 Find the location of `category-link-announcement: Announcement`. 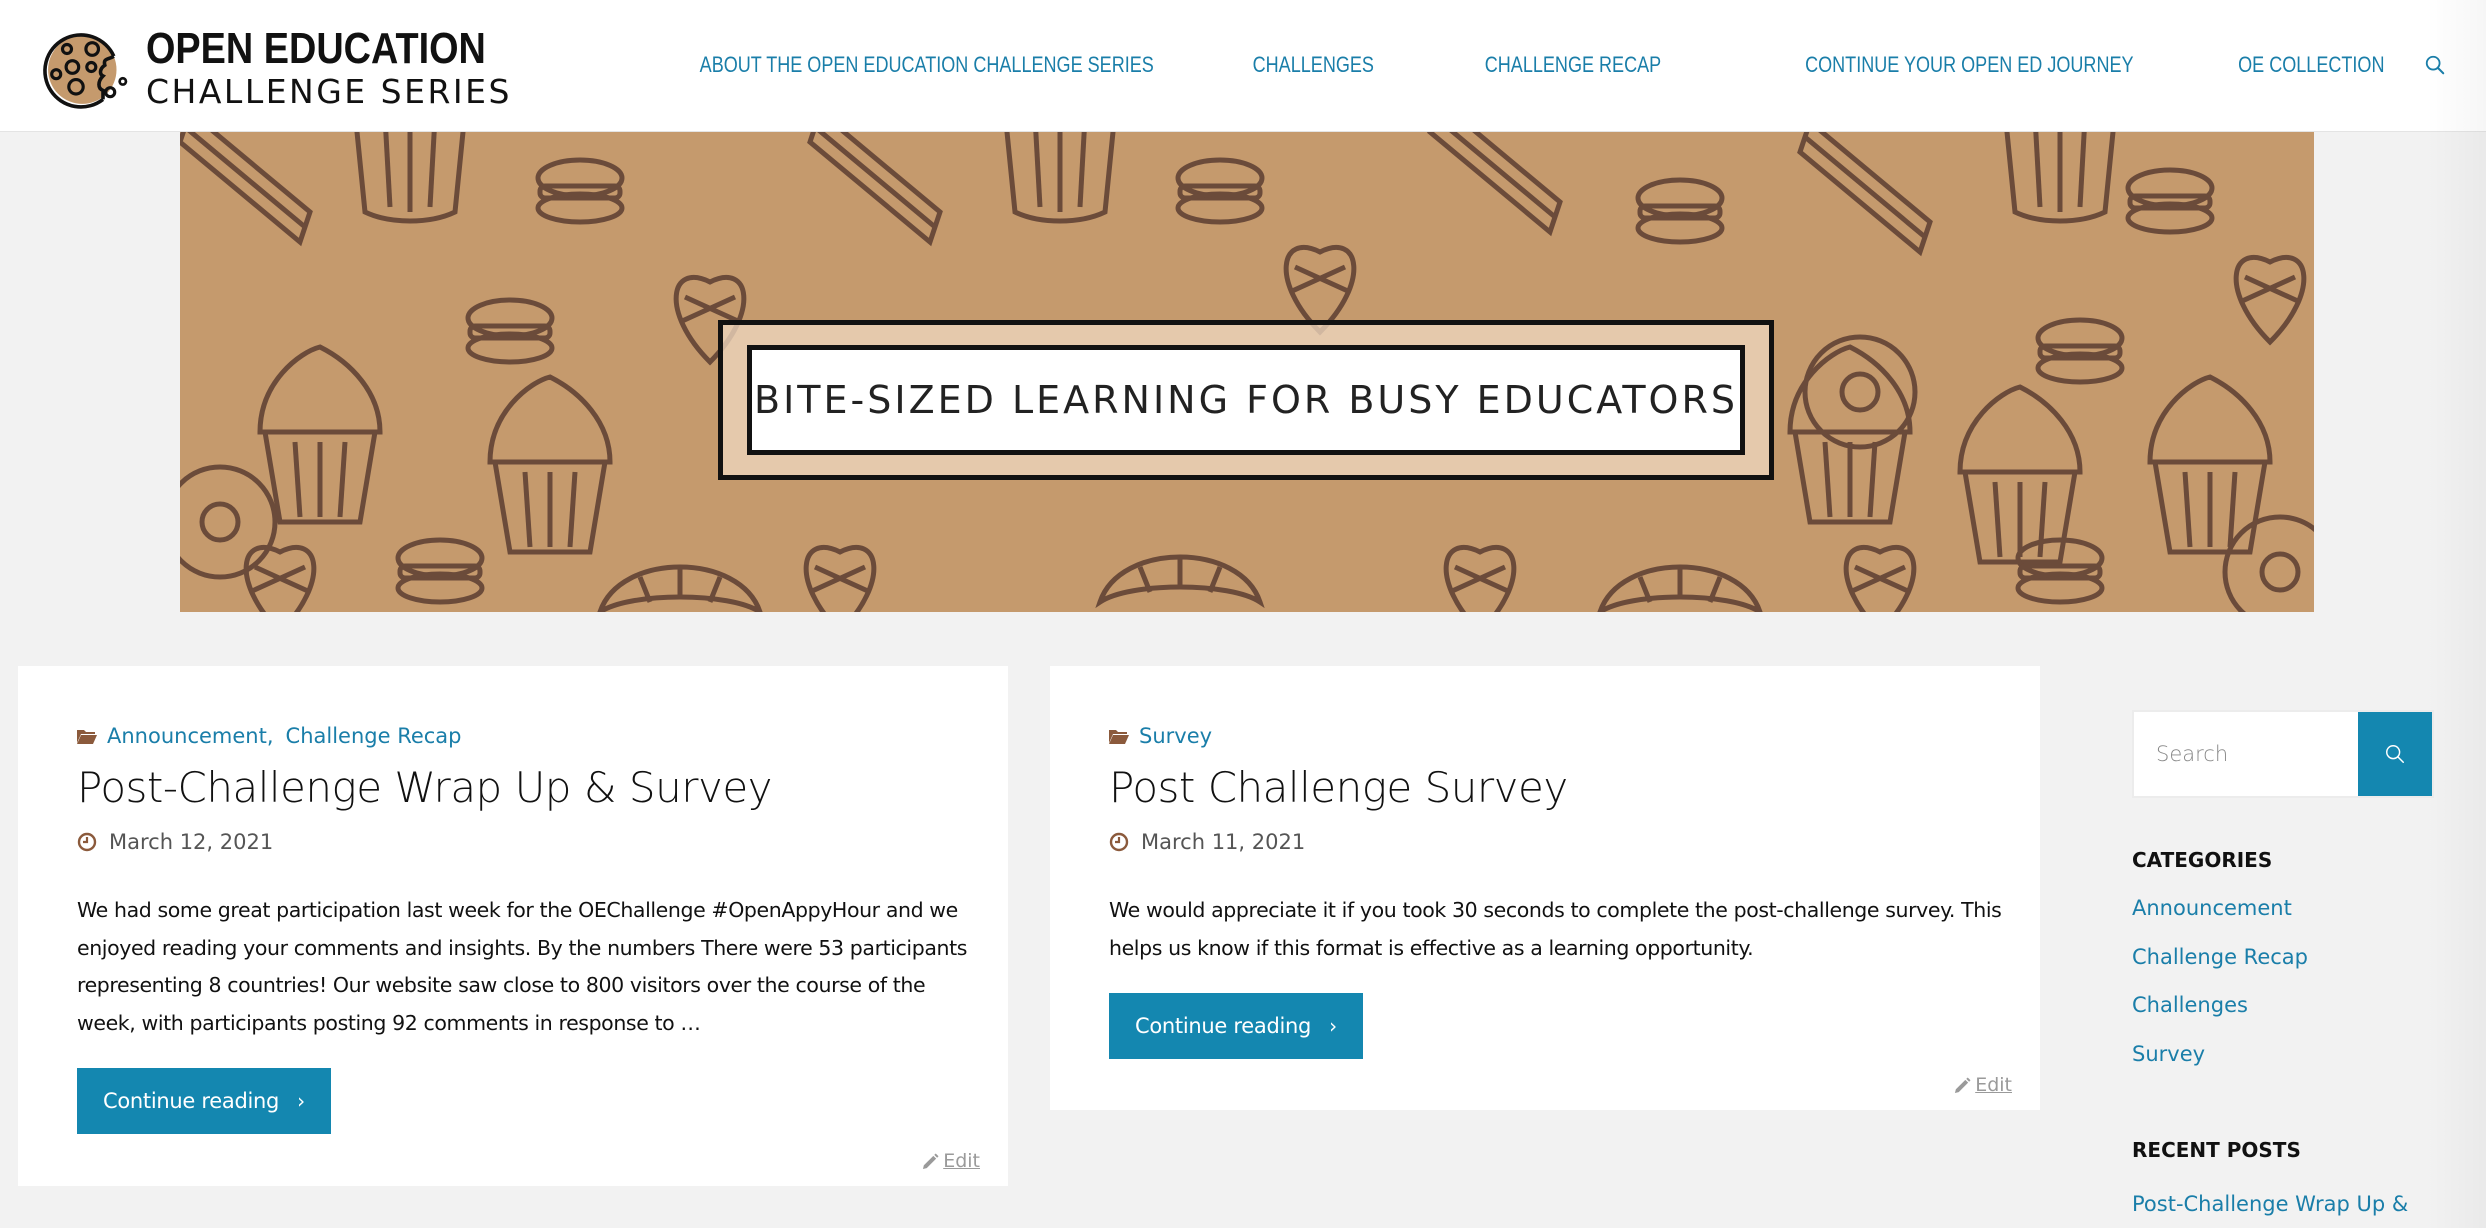

category-link-announcement: Announcement is located at coordinates (187, 736).